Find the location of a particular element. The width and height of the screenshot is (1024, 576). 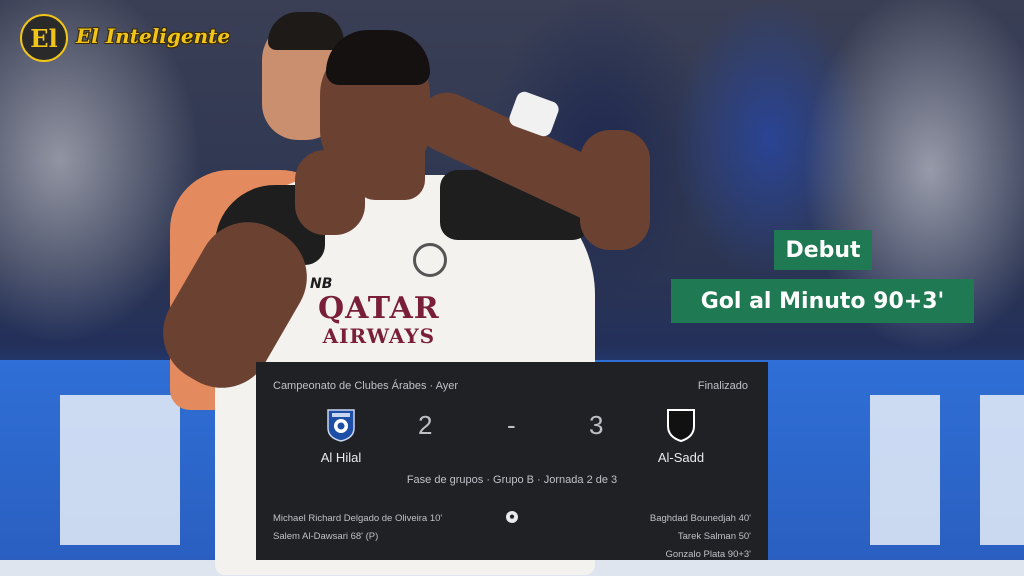

away-score: 3 is located at coordinates (596, 425).